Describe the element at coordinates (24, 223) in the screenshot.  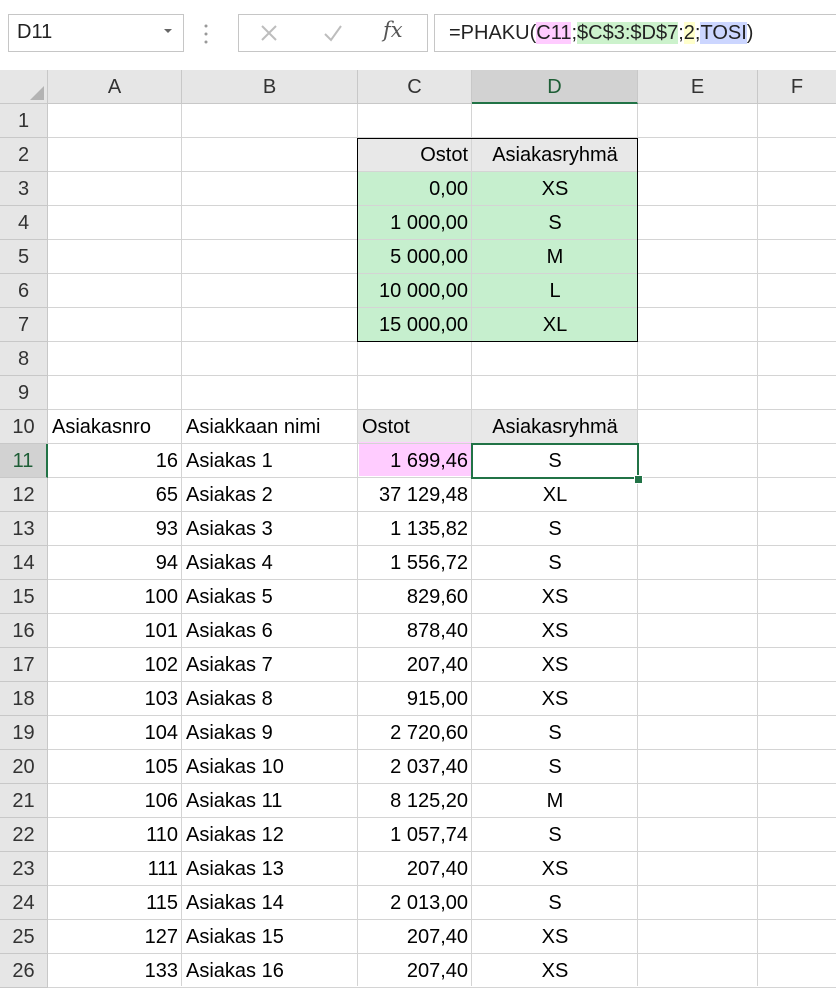
I see `row-header: 4` at that location.